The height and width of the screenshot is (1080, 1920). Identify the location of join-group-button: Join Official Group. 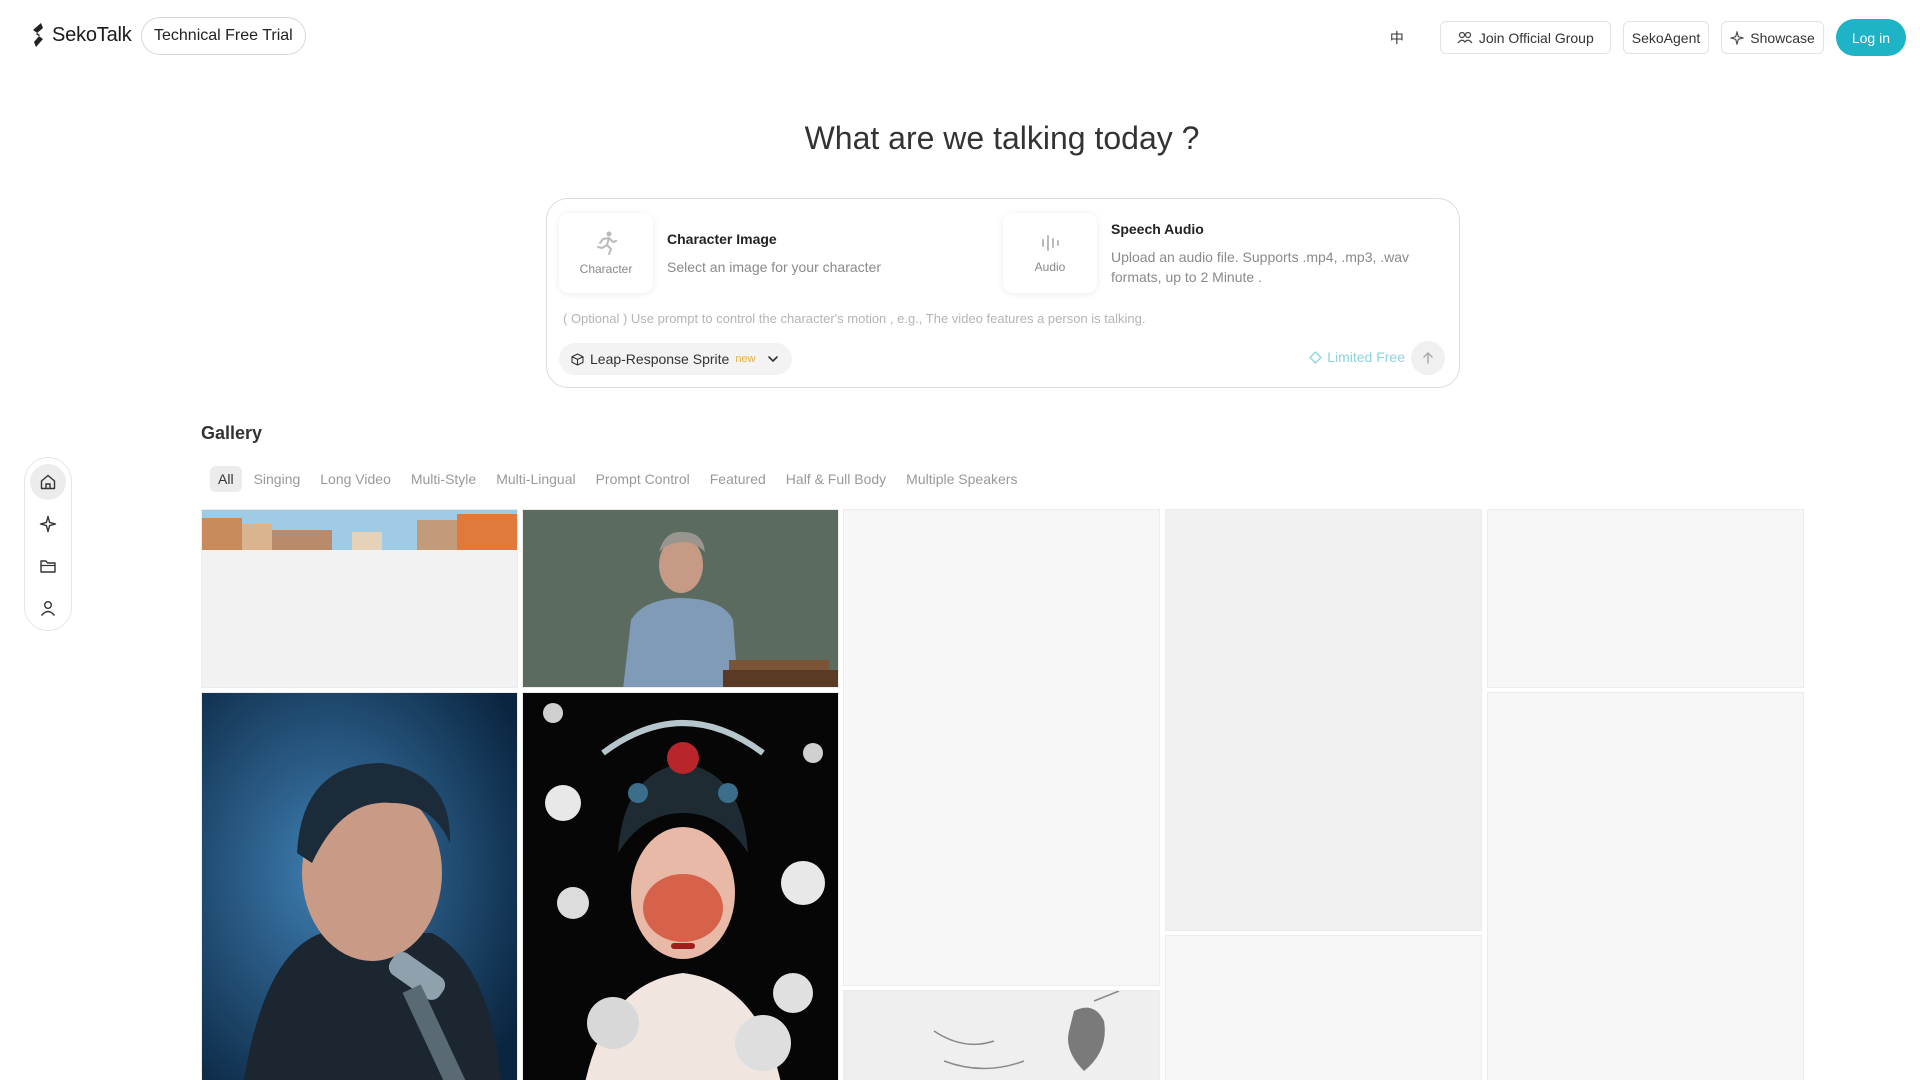
(1525, 37).